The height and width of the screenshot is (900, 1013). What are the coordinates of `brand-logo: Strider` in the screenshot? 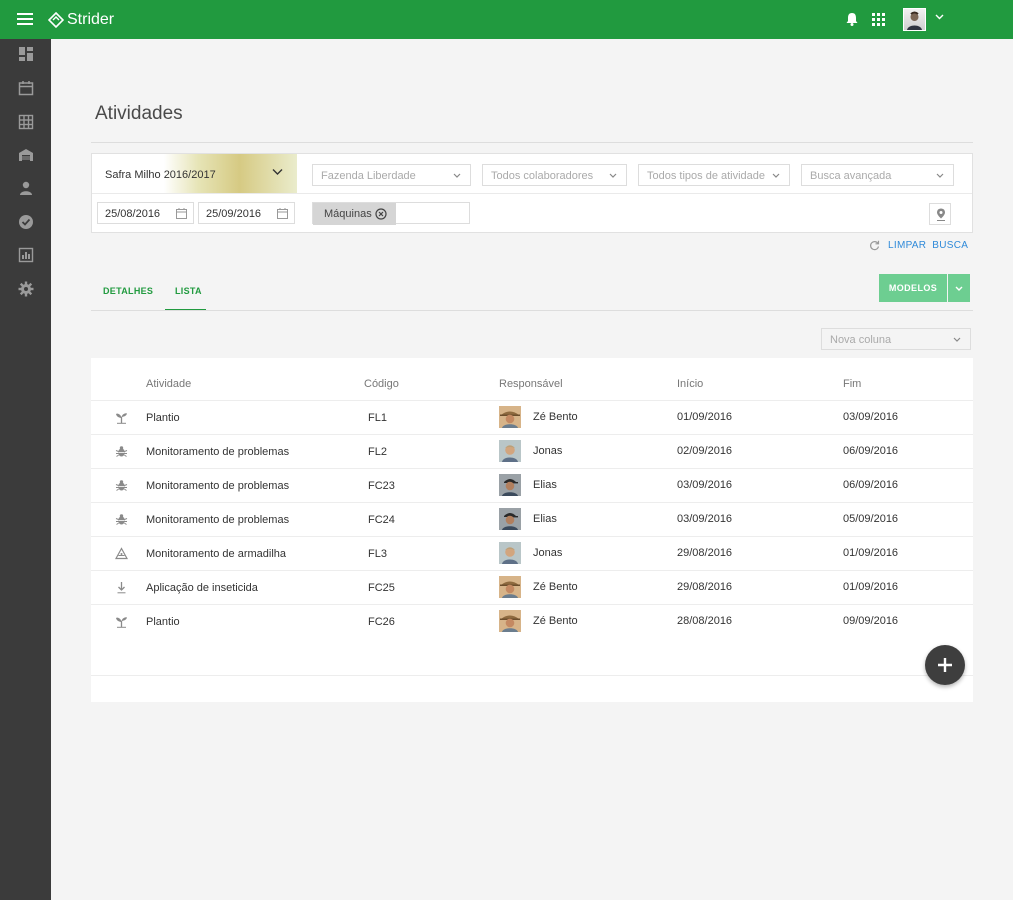 It's located at (81, 20).